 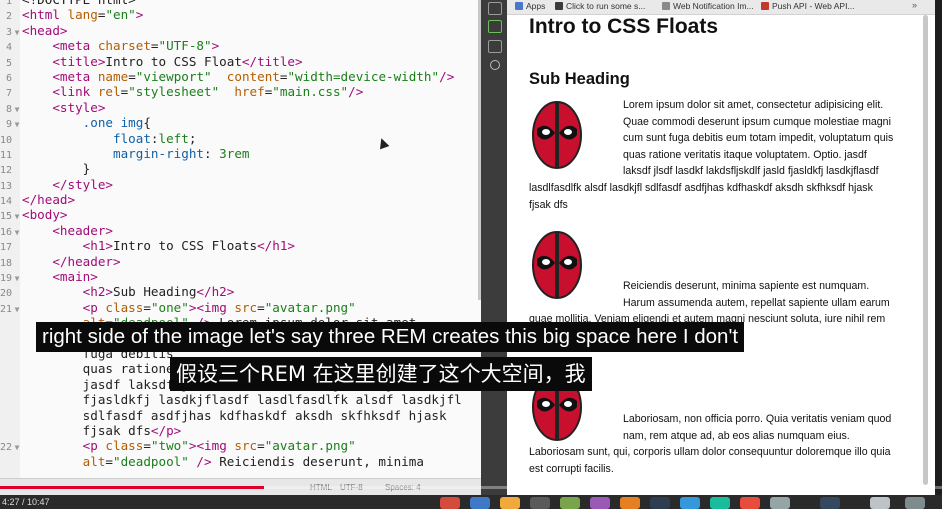 I want to click on code-token: :, so click(x=154, y=138).